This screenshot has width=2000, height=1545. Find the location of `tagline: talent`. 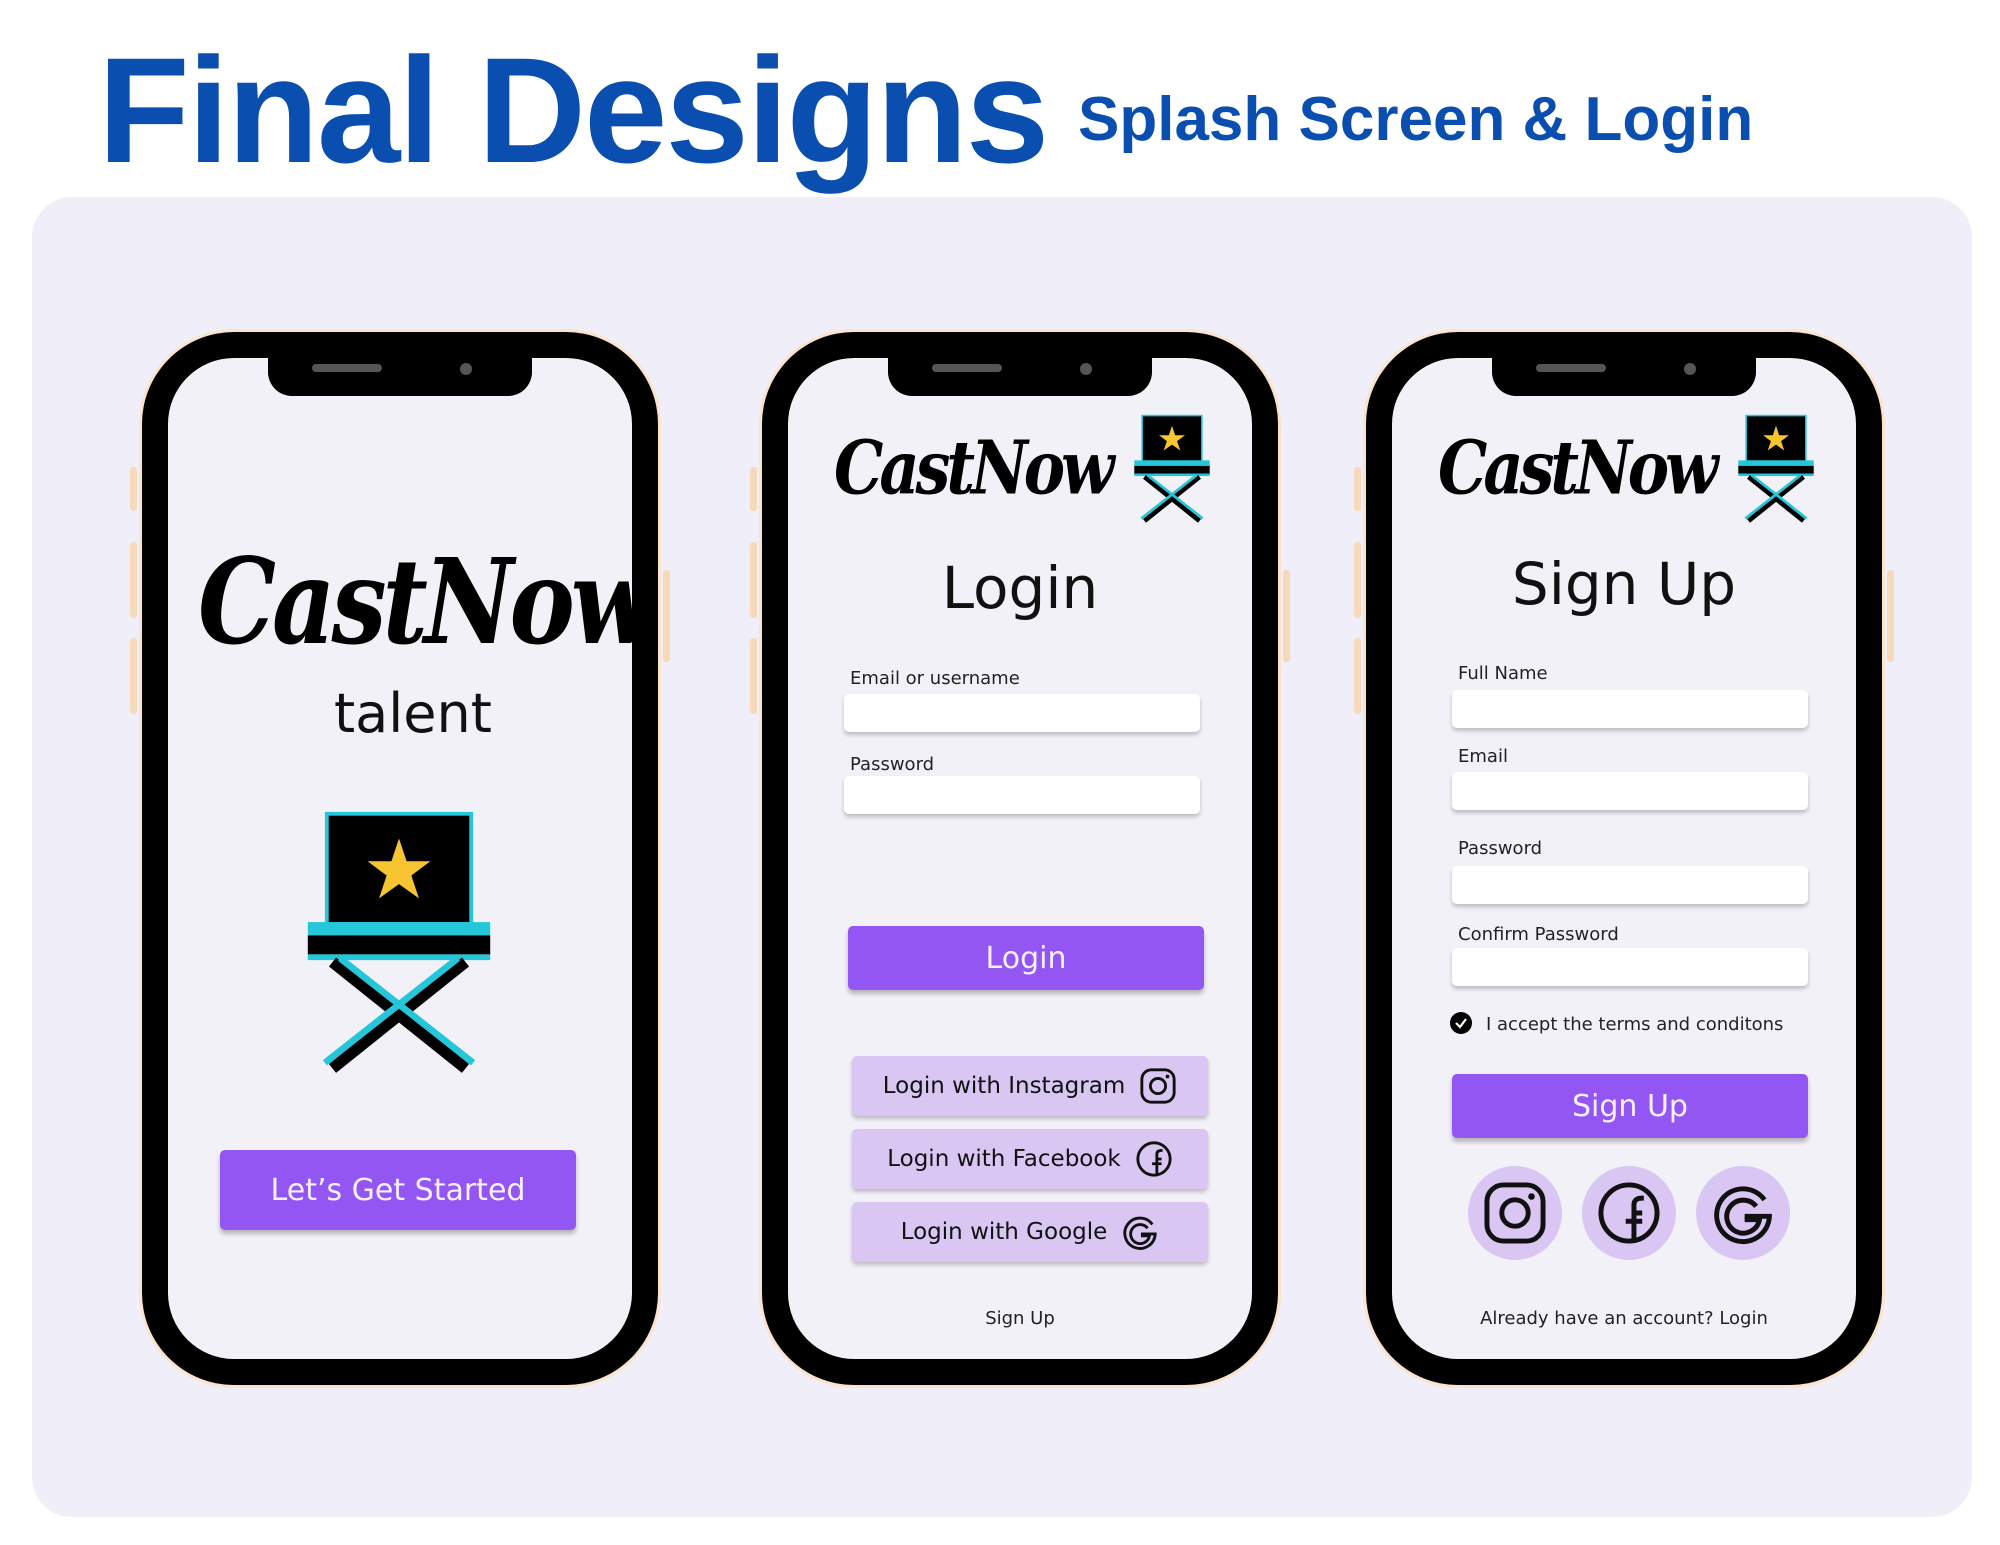

tagline: talent is located at coordinates (413, 713).